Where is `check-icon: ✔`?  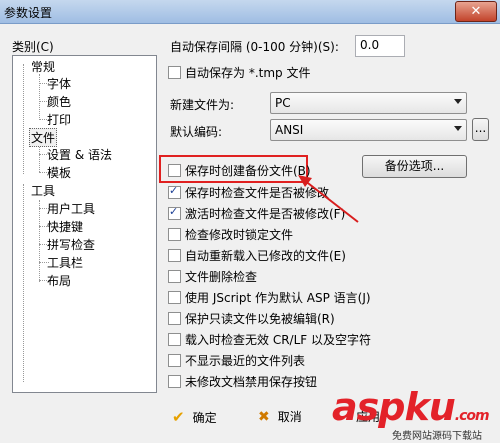
check-icon: ✔ is located at coordinates (178, 417).